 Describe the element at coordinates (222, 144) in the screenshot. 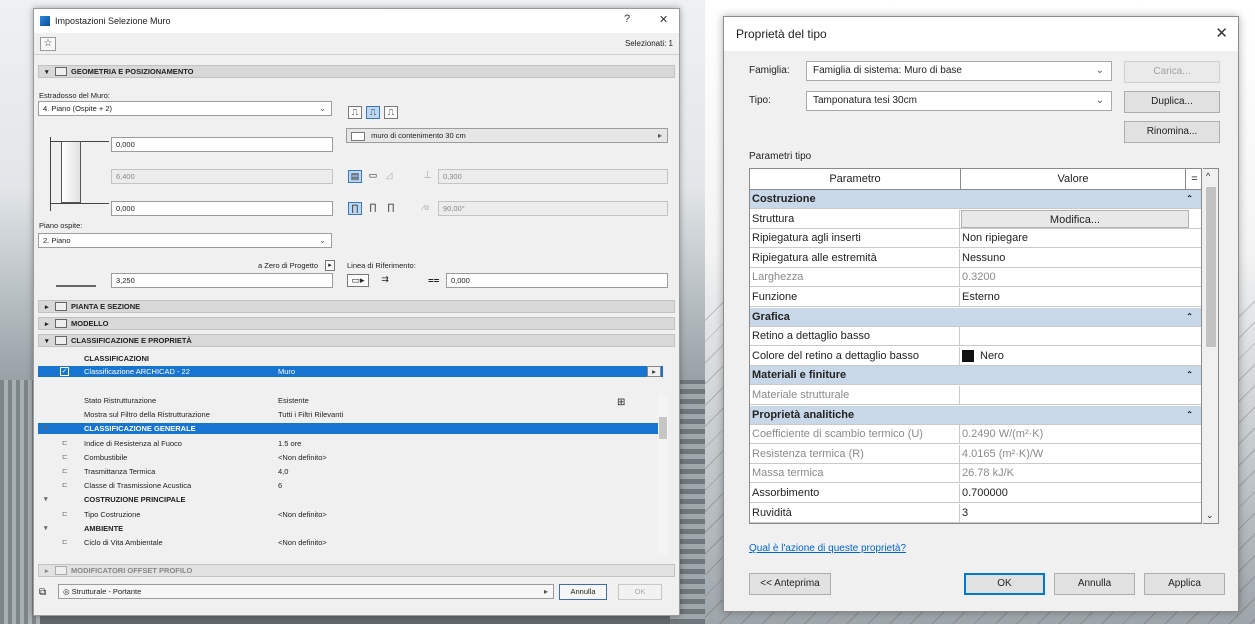

I see `top-offset-field: 0,000` at that location.